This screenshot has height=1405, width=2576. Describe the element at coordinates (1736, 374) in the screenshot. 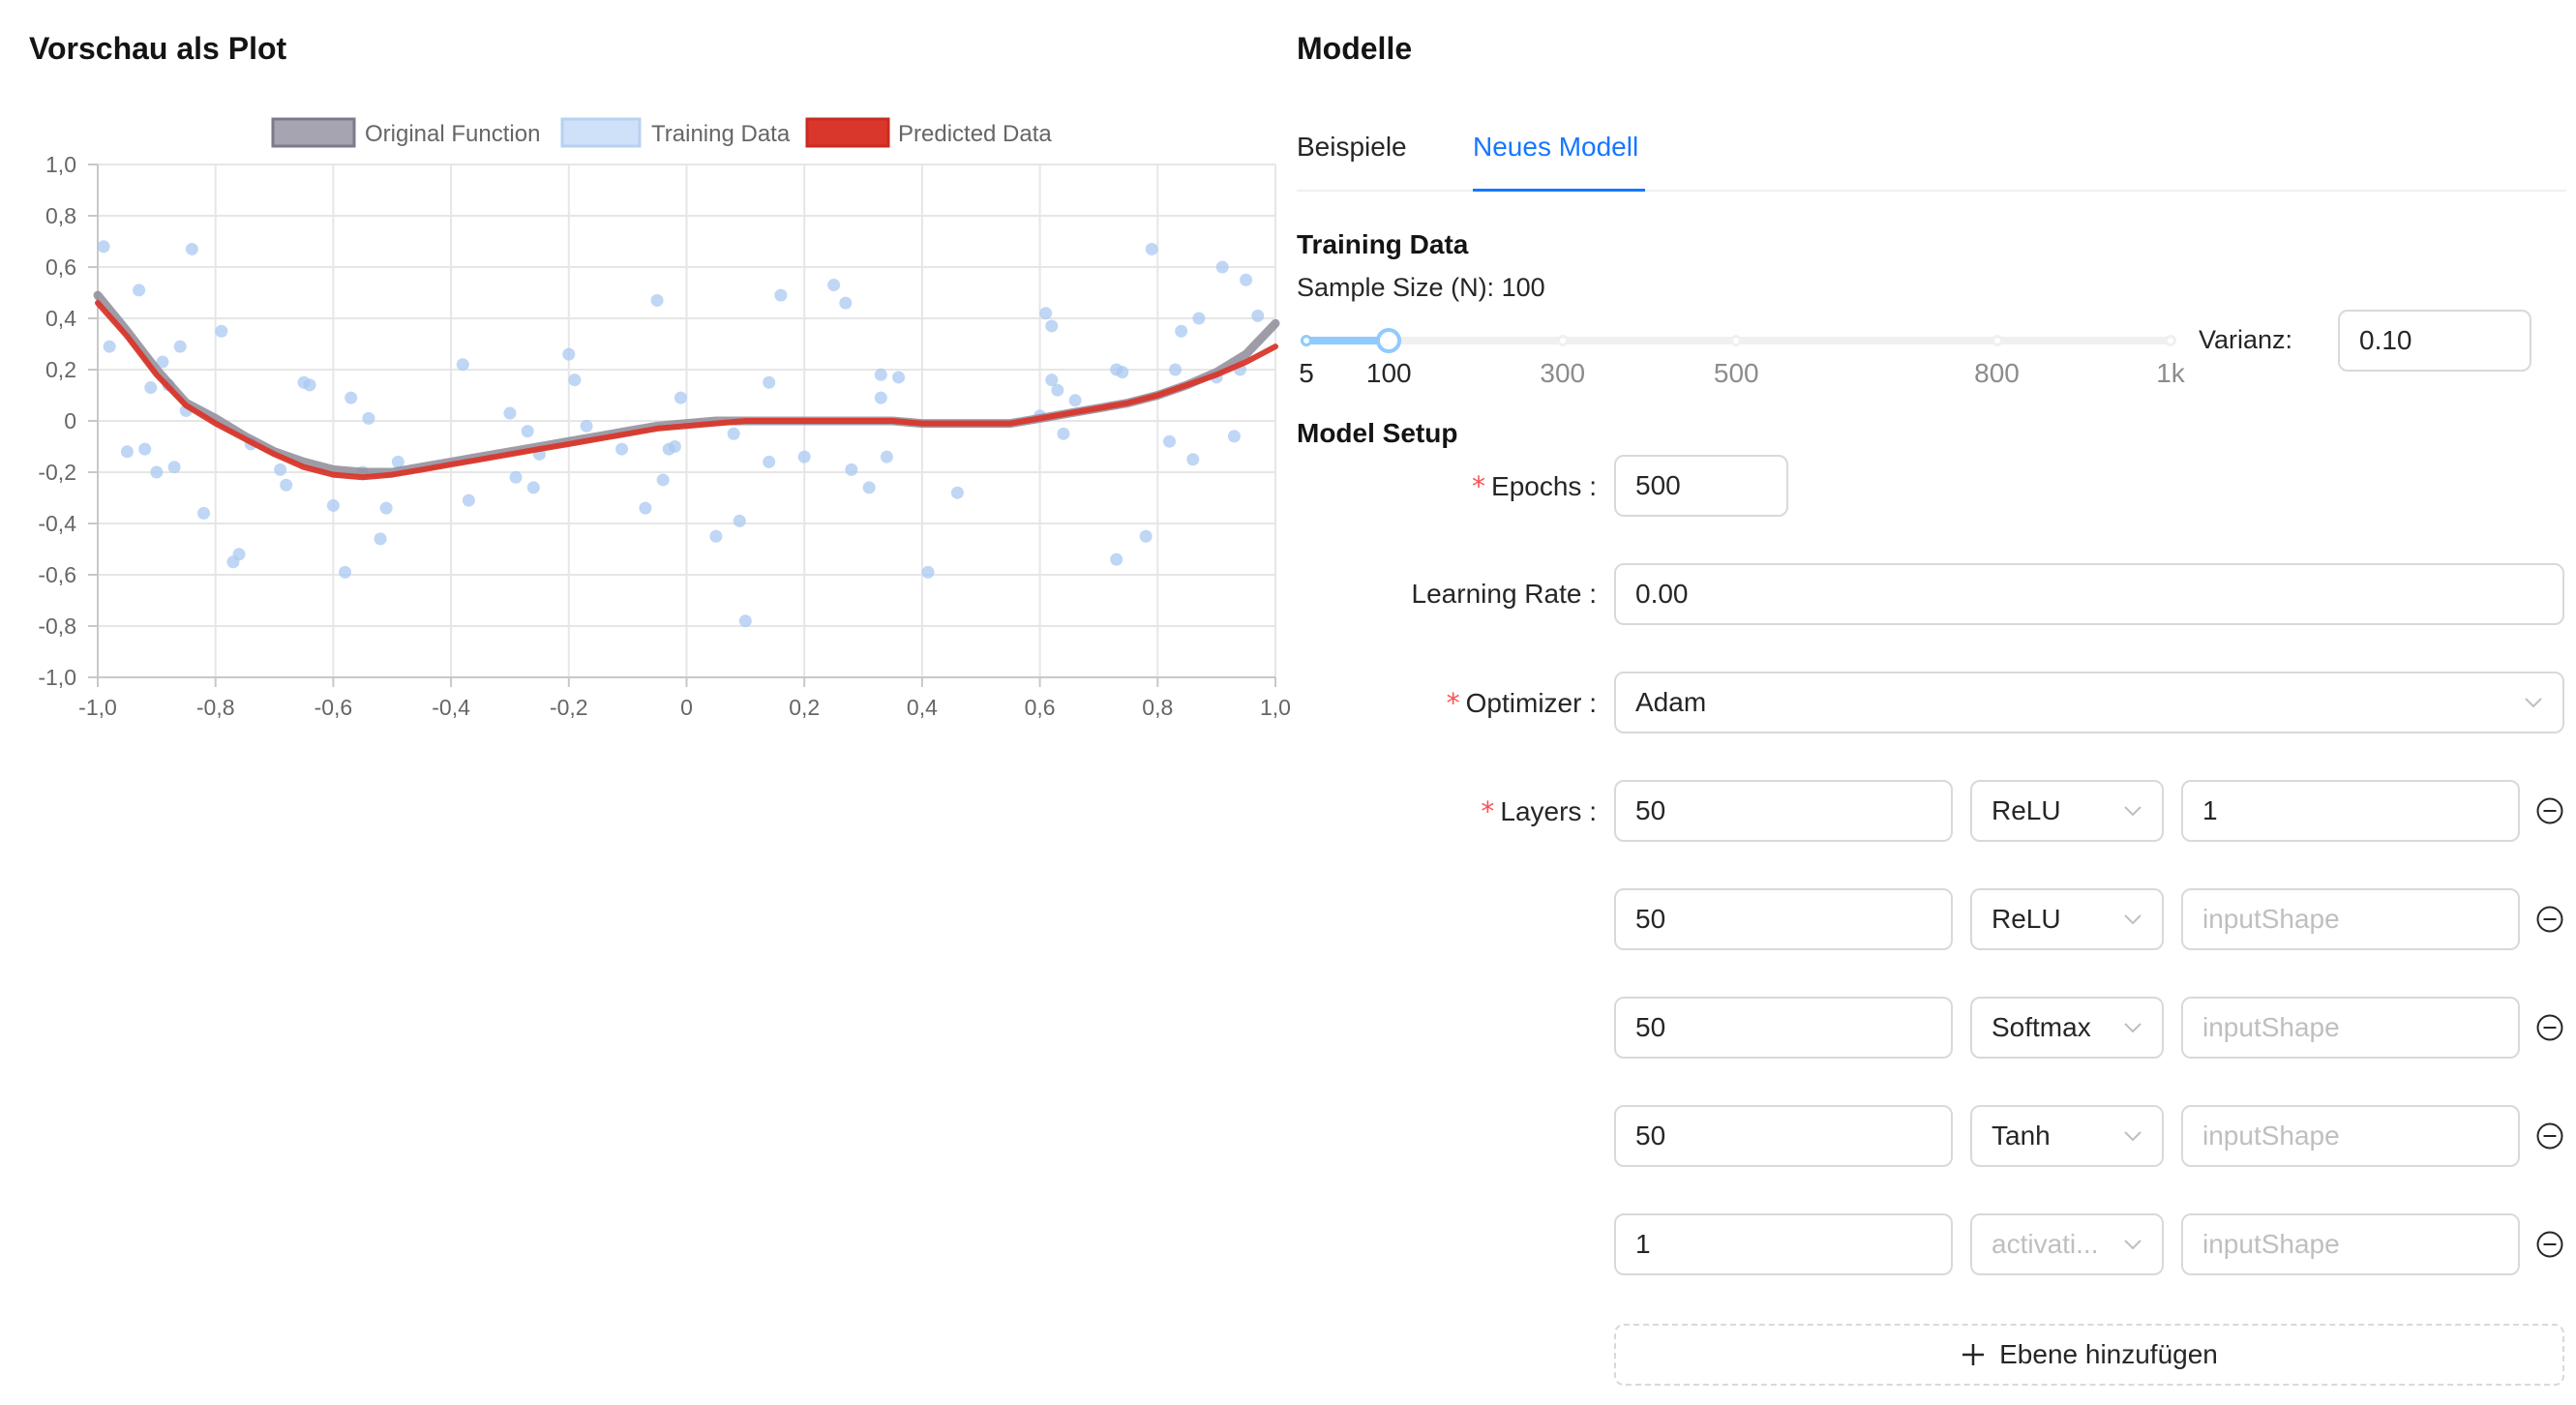

I see `slider-mark-label: 500` at that location.